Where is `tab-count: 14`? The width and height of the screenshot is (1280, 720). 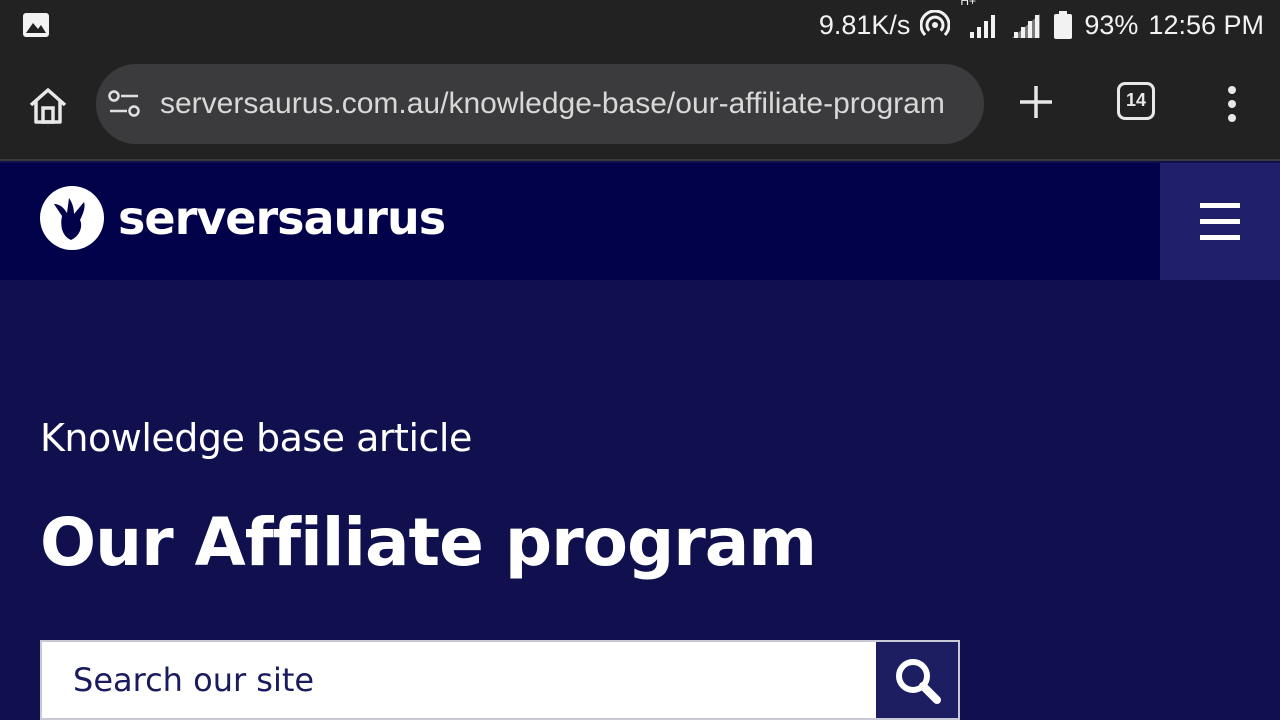
tab-count: 14 is located at coordinates (1136, 100).